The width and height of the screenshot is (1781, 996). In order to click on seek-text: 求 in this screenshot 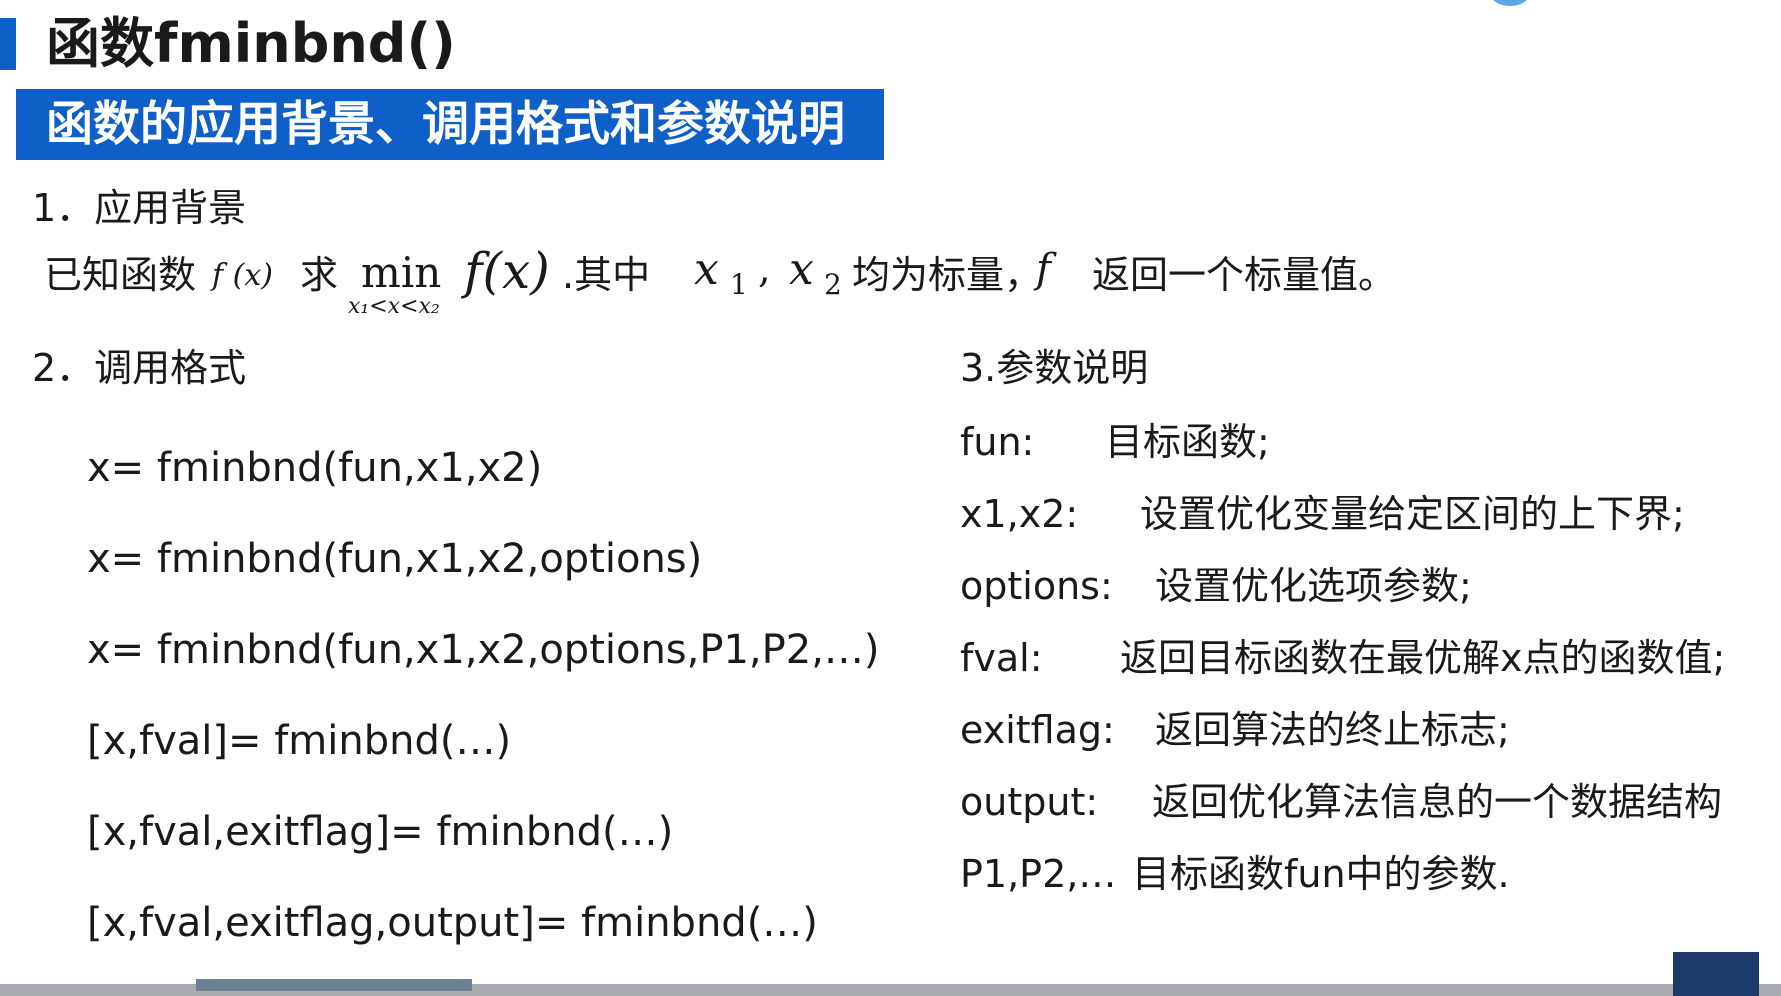, I will do `click(319, 275)`.